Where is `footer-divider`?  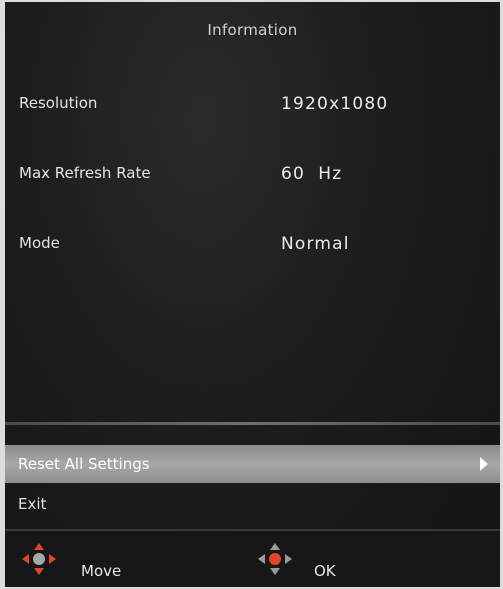
footer-divider is located at coordinates (252, 530).